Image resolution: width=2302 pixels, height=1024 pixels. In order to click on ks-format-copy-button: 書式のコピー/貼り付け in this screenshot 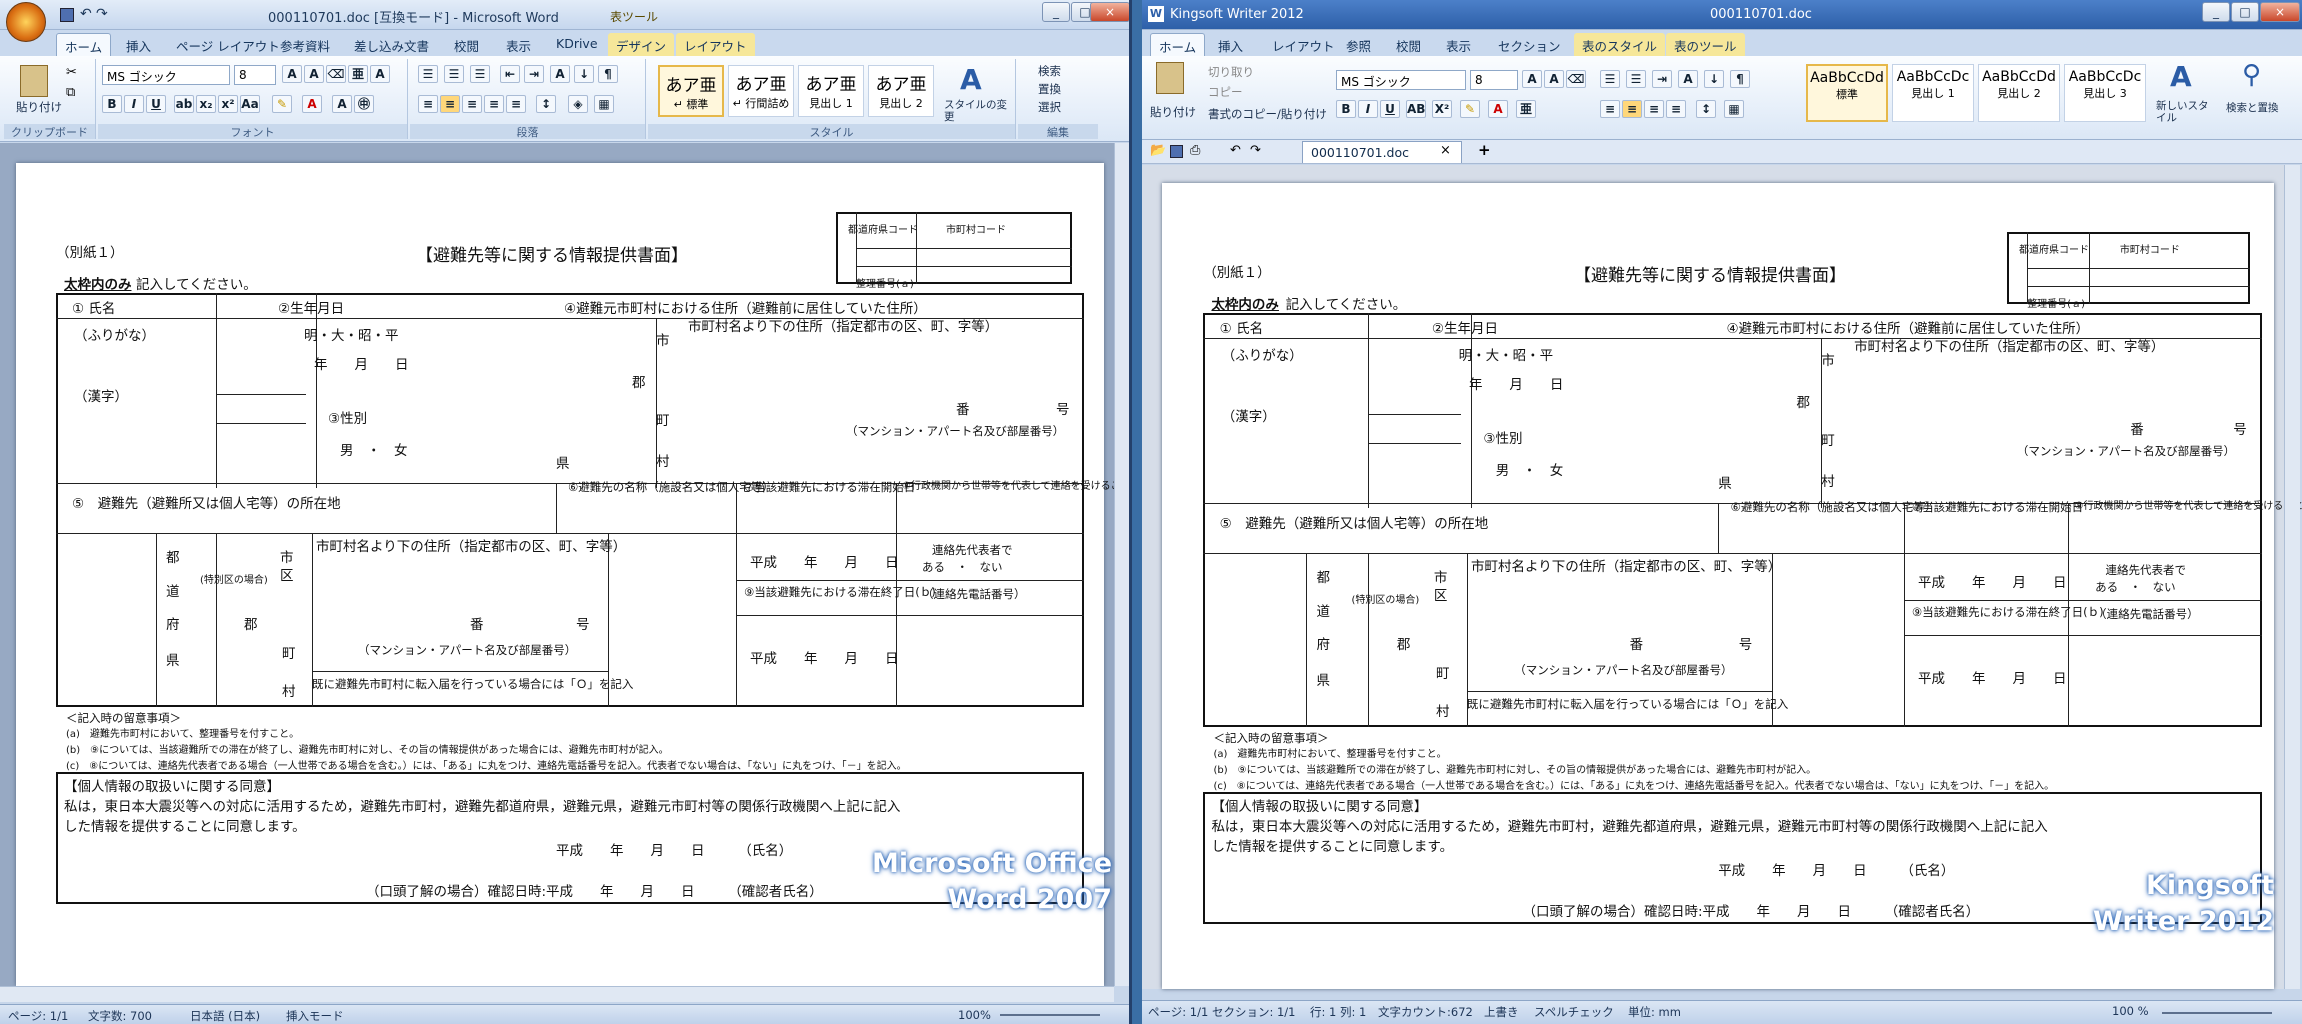, I will do `click(1267, 114)`.